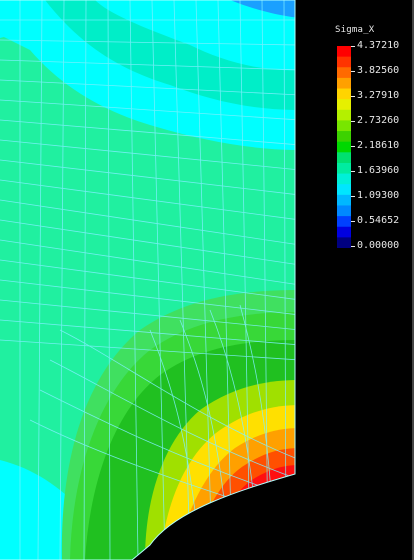  I want to click on legend-value-label: 2.73260, so click(378, 120).